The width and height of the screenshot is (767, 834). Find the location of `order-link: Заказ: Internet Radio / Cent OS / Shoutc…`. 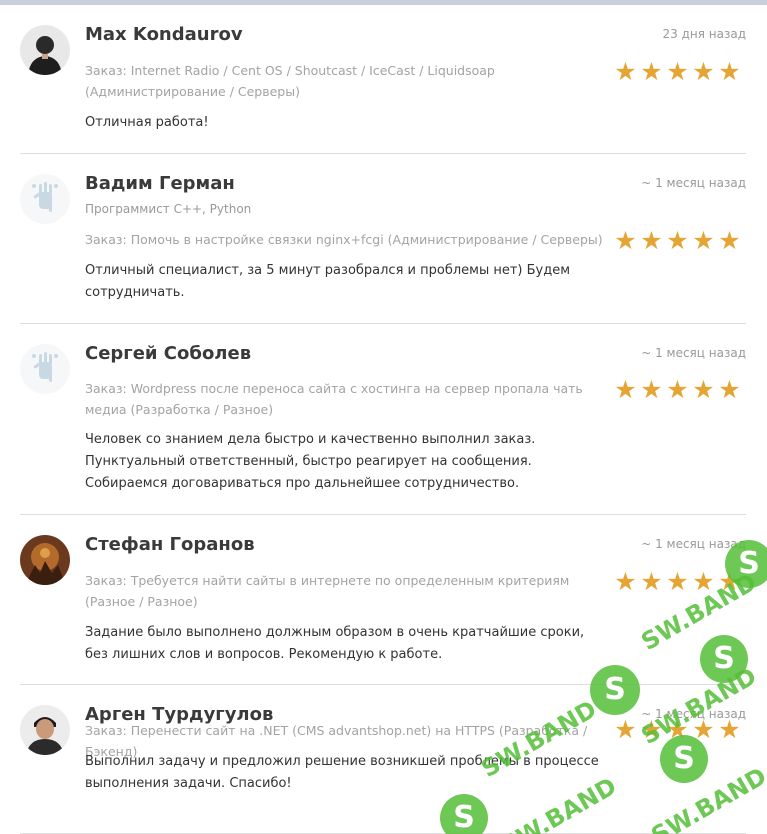

order-link: Заказ: Internet Radio / Cent OS / Shoutc… is located at coordinates (350, 81).